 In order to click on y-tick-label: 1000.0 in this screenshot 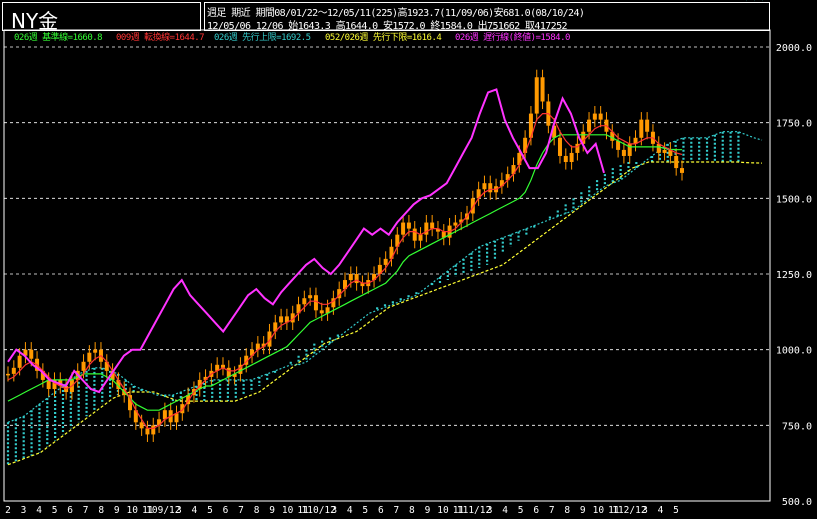, I will do `click(794, 351)`.